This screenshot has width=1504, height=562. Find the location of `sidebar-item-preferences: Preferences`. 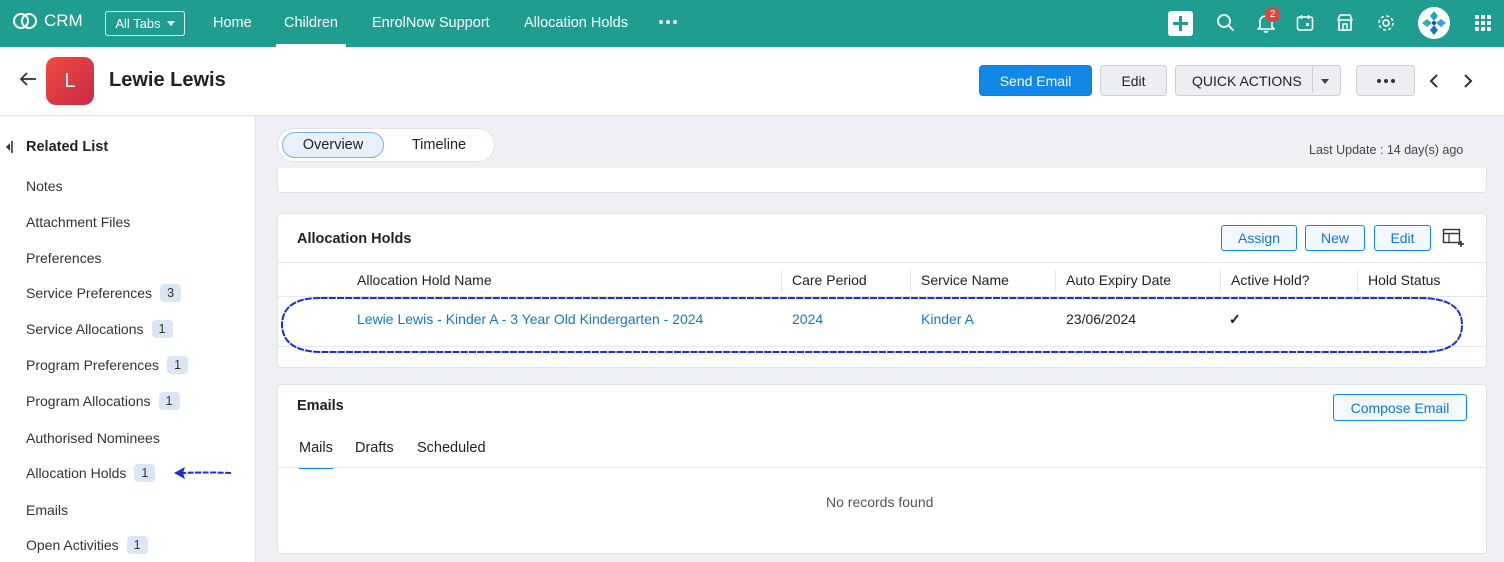

sidebar-item-preferences: Preferences is located at coordinates (63, 258).